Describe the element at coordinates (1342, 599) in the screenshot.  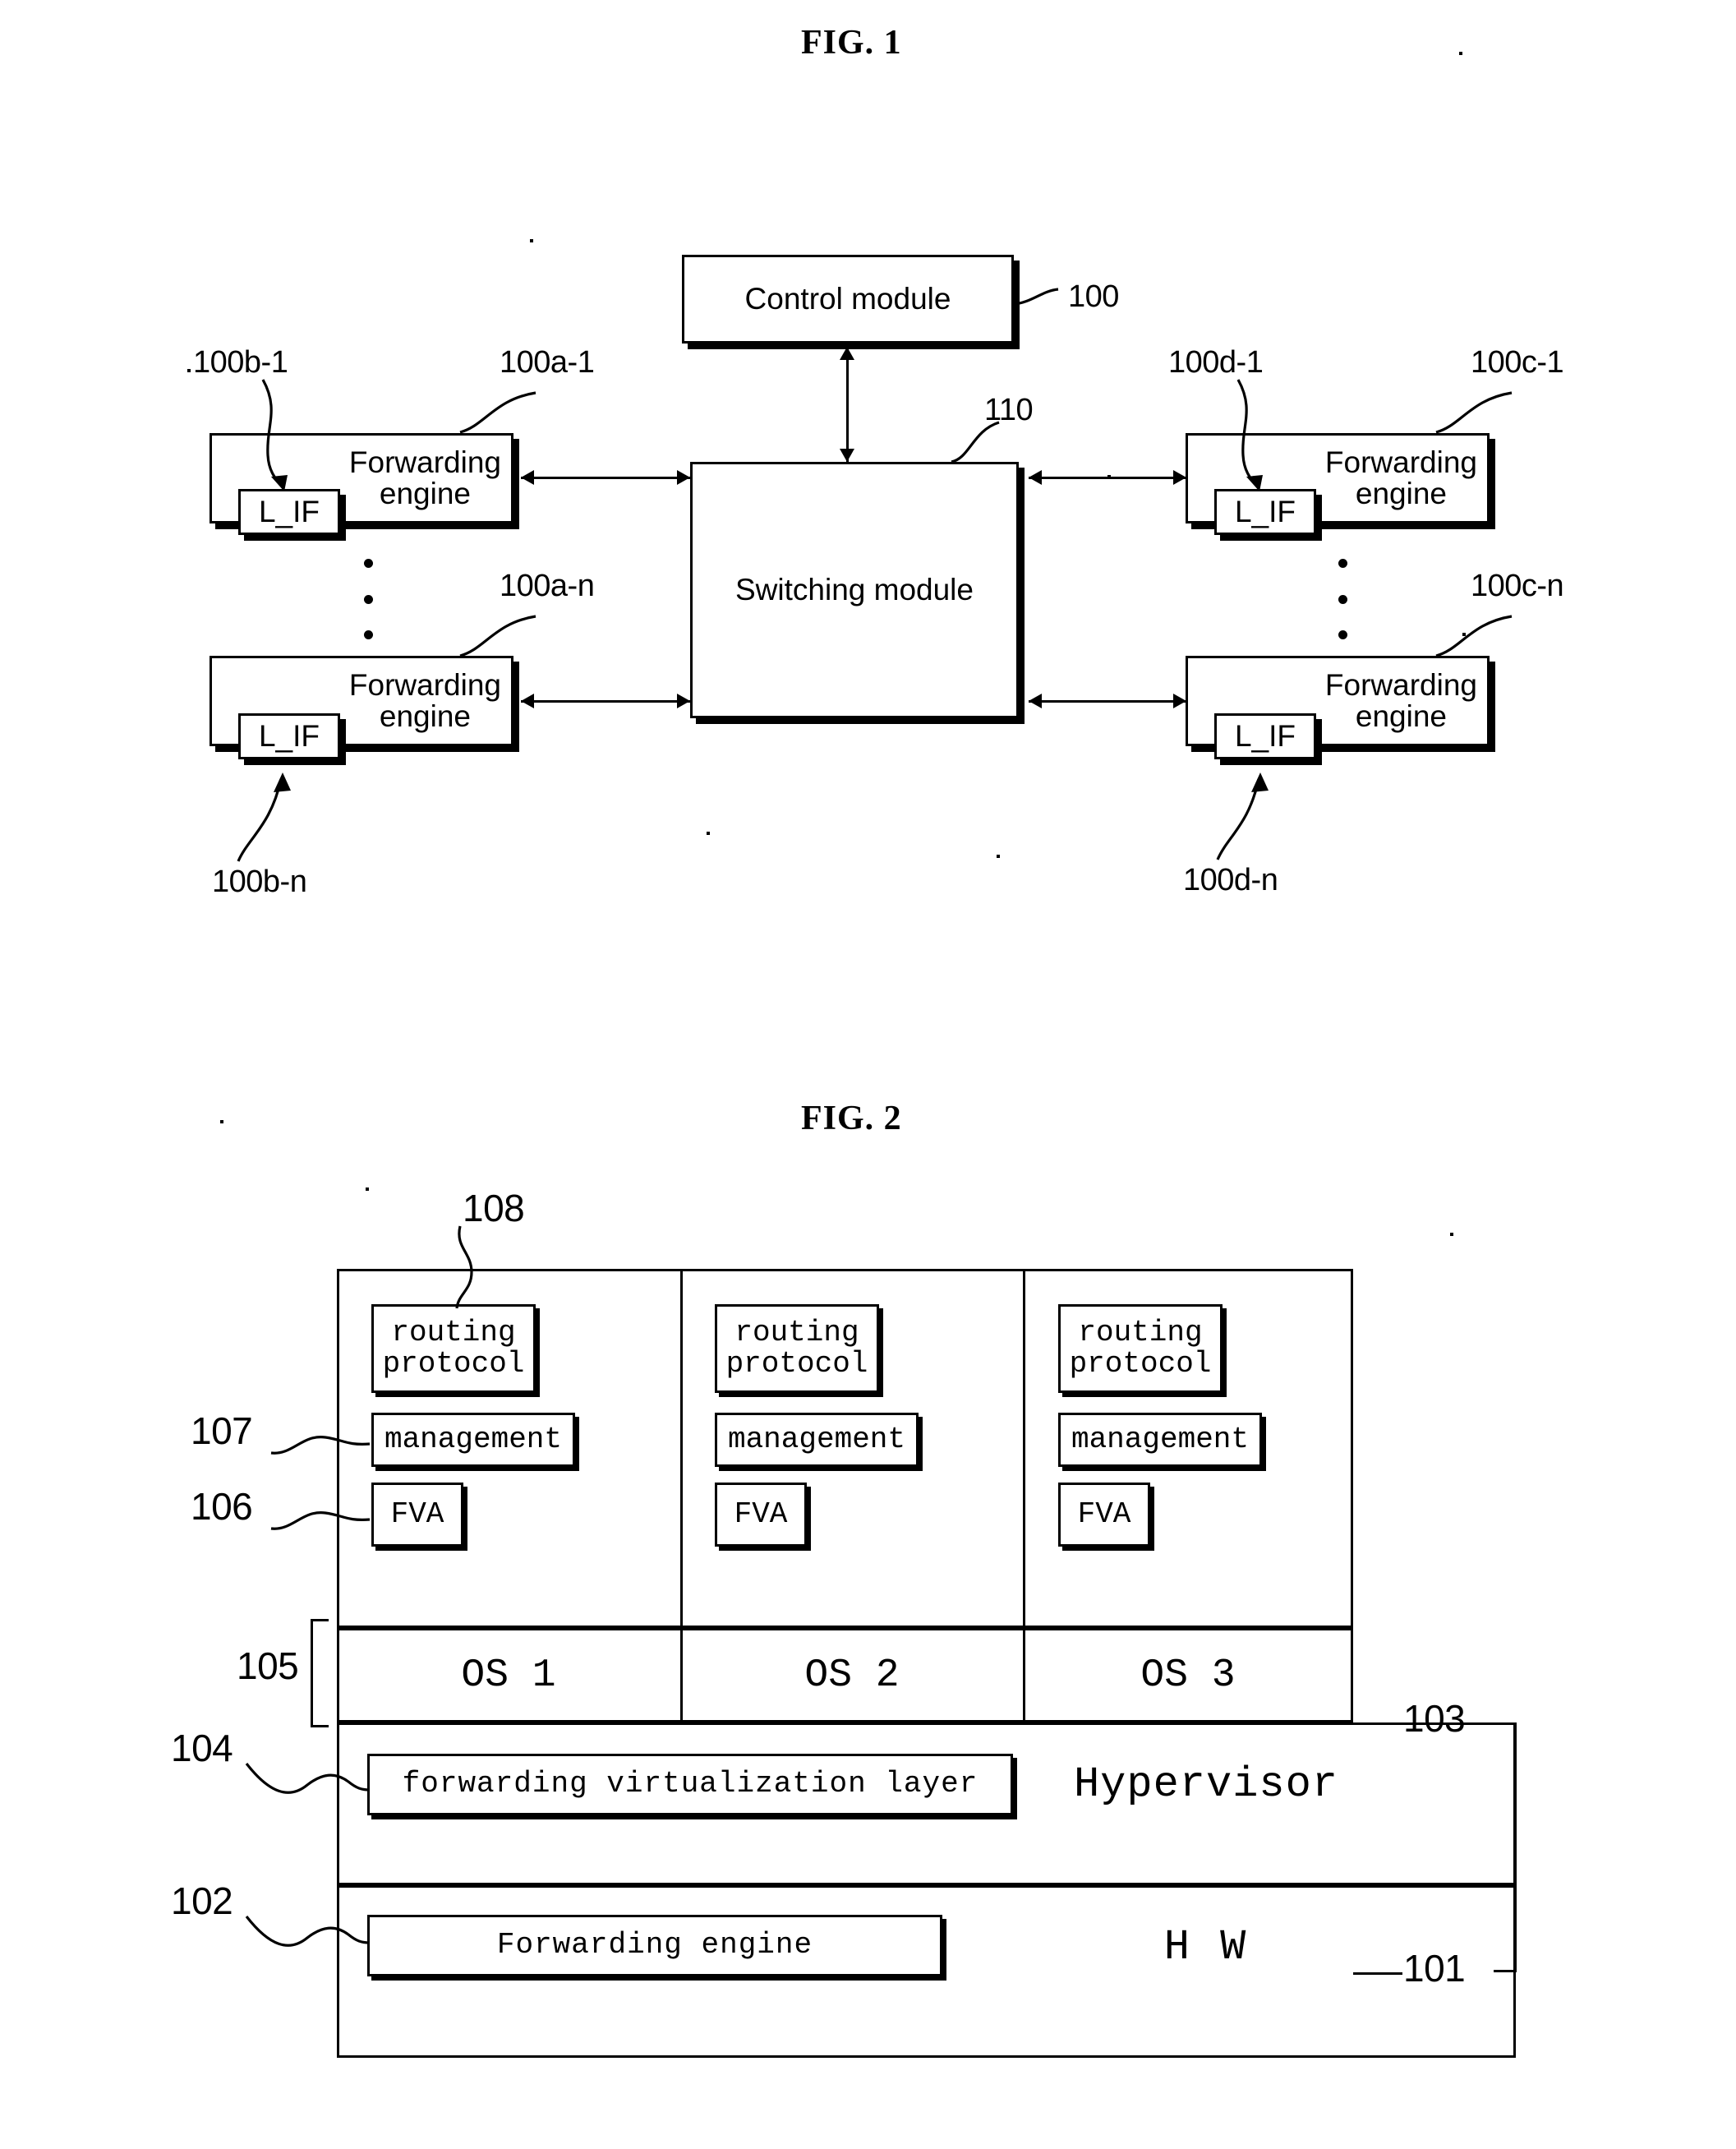
I see `vertical-ellipsis-right` at that location.